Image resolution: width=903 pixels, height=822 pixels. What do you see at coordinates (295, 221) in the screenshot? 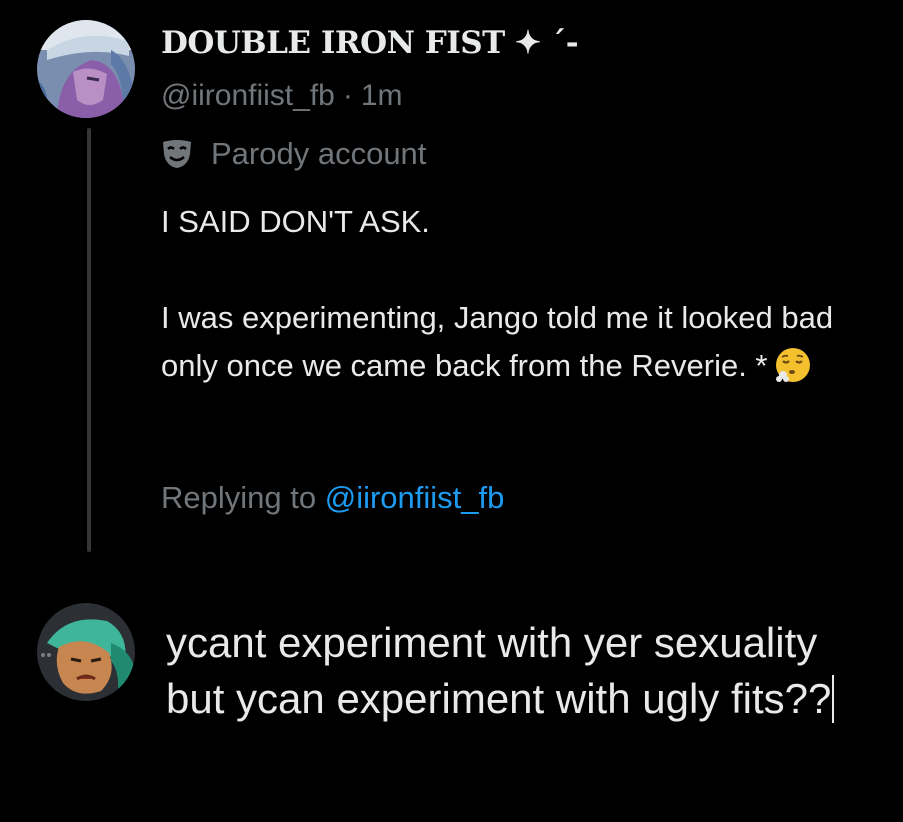
I see `tweet-text-line: I SAID DON'T ASK.` at bounding box center [295, 221].